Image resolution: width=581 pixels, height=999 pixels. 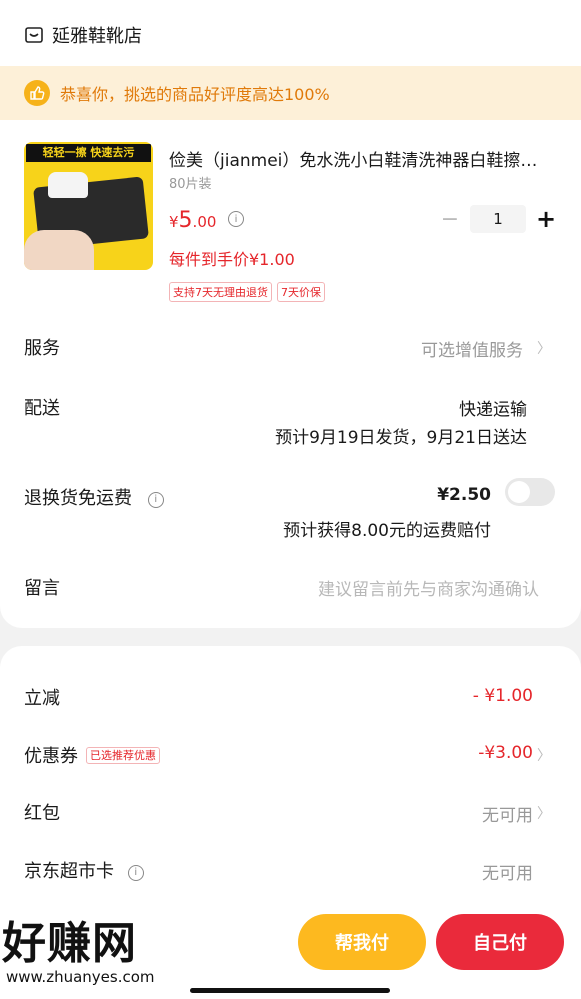 What do you see at coordinates (450, 219) in the screenshot?
I see `decrease-button: −` at bounding box center [450, 219].